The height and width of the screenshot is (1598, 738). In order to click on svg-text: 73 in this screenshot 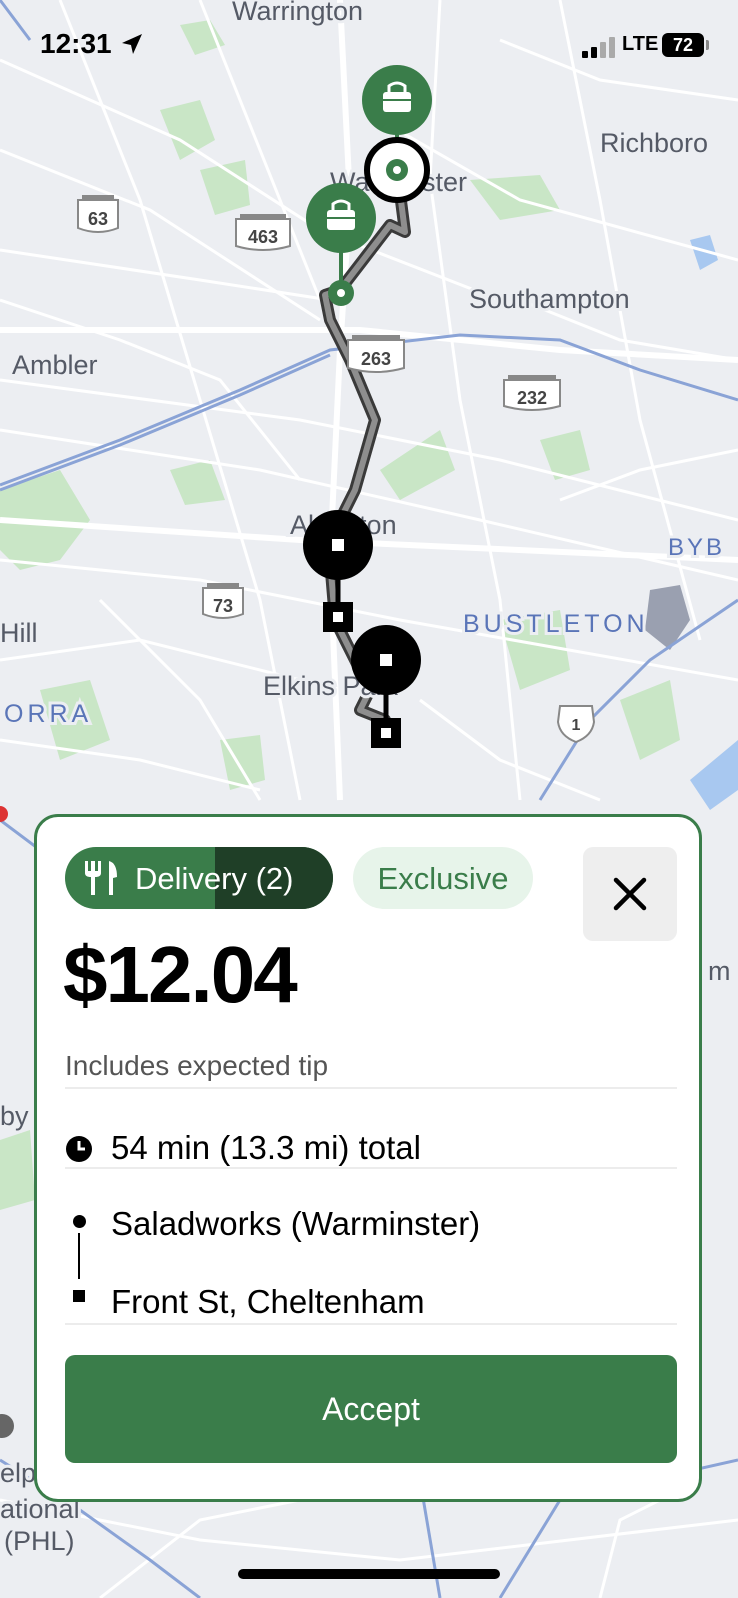, I will do `click(223, 606)`.